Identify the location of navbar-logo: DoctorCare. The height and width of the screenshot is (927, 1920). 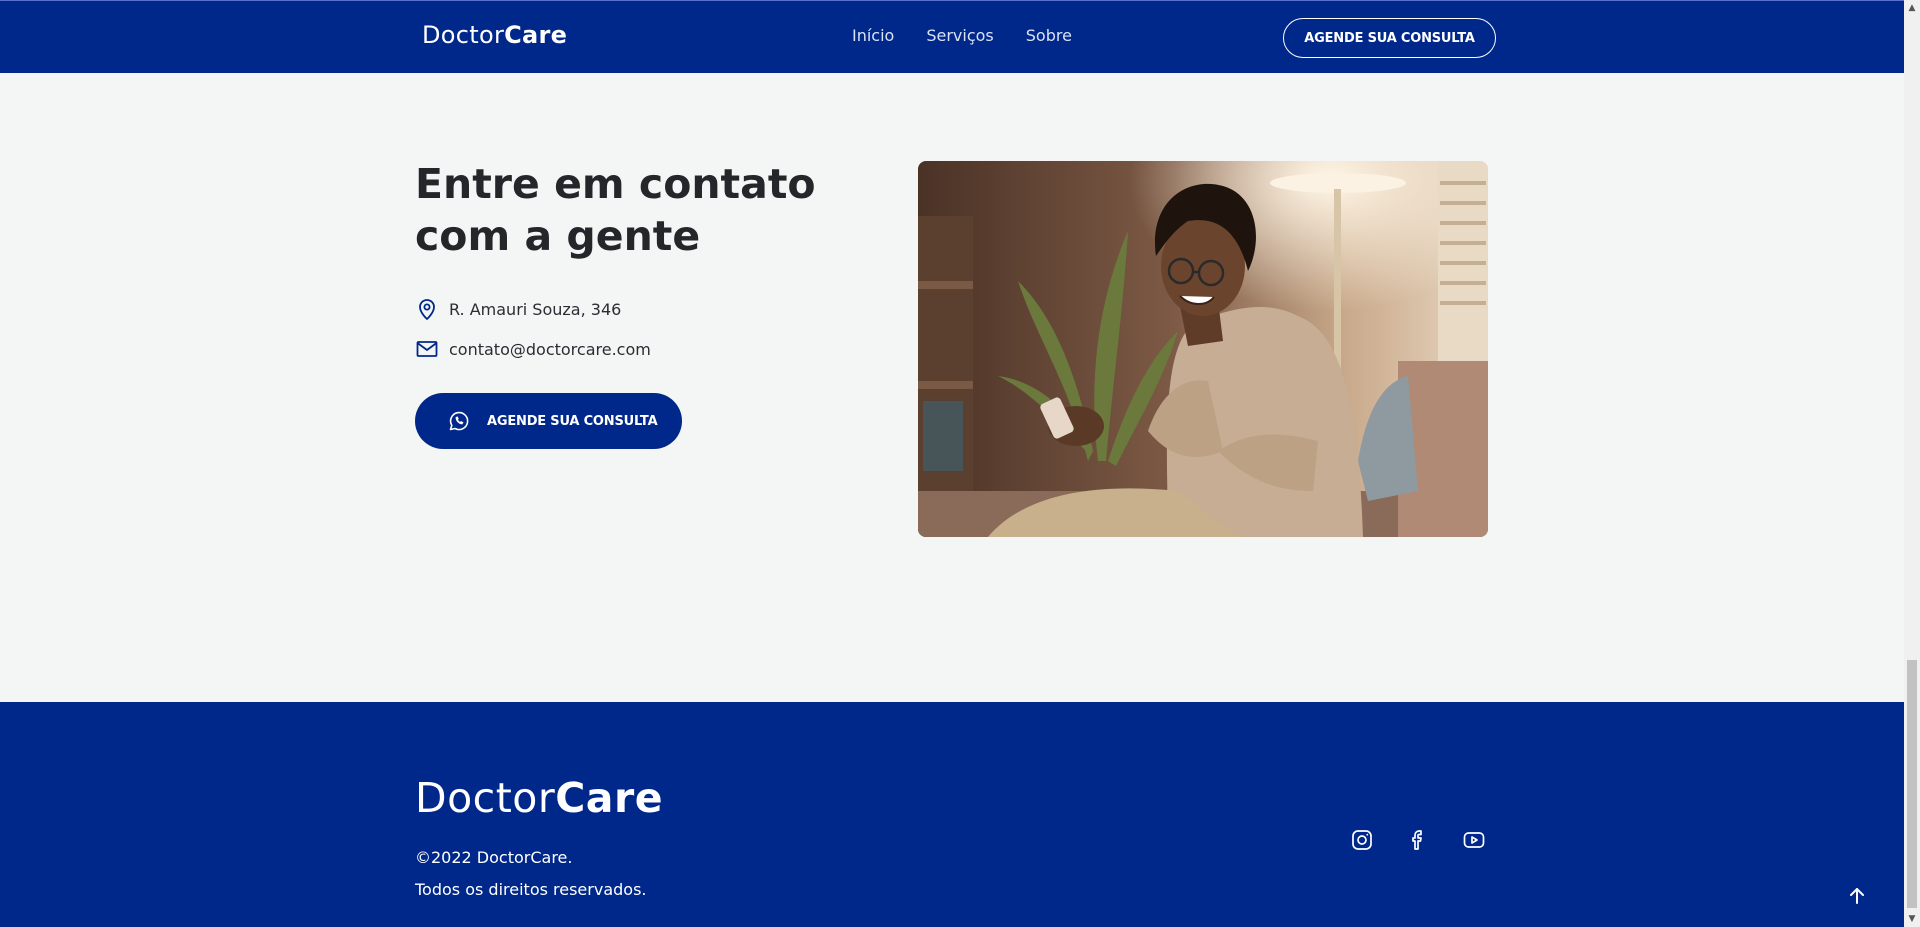
(494, 35).